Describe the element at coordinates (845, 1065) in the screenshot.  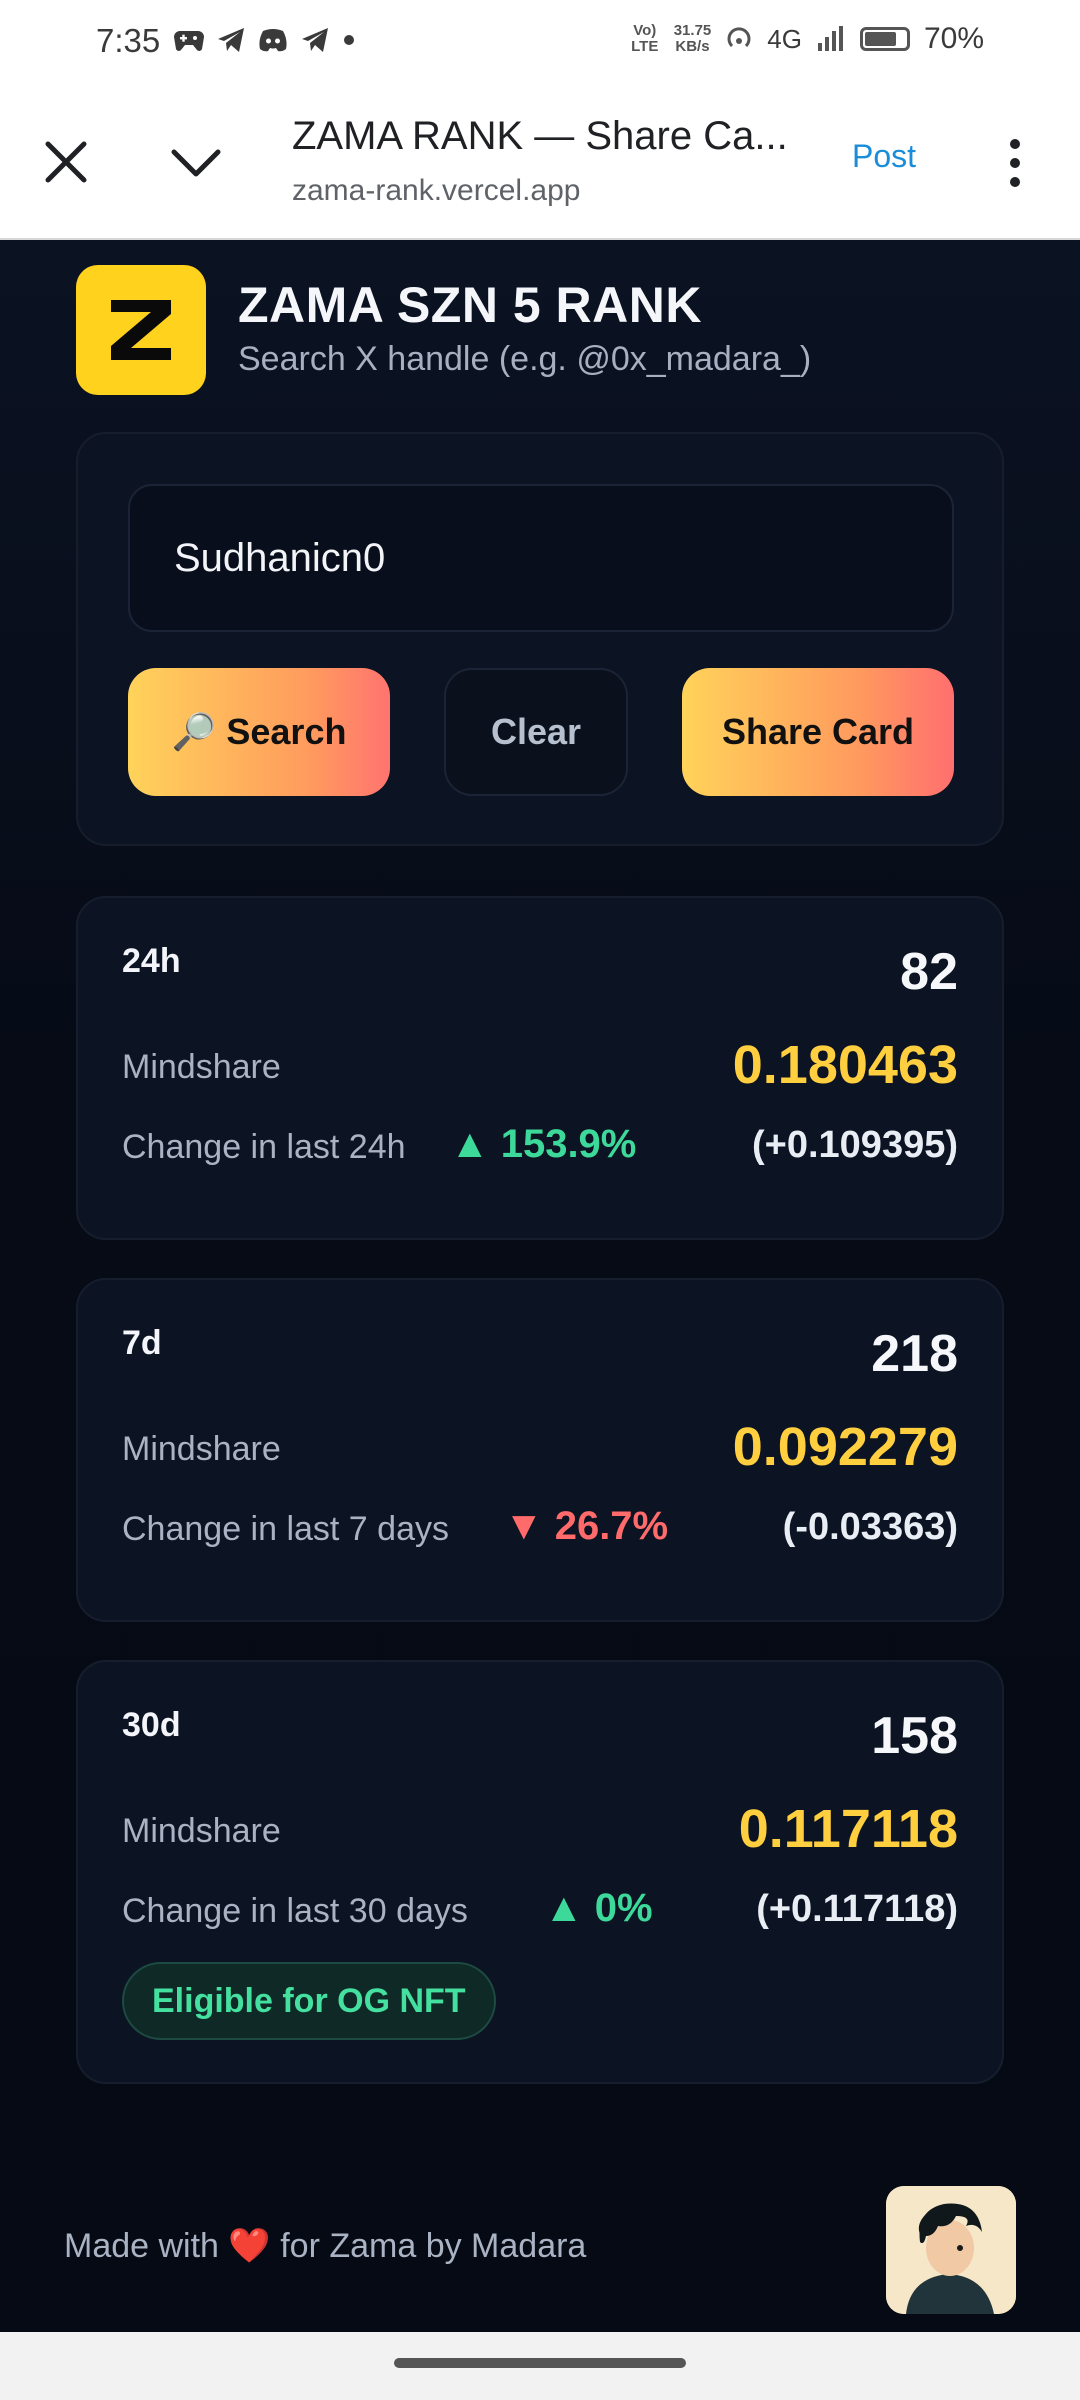
I see `mindshare-value: 0.180463` at that location.